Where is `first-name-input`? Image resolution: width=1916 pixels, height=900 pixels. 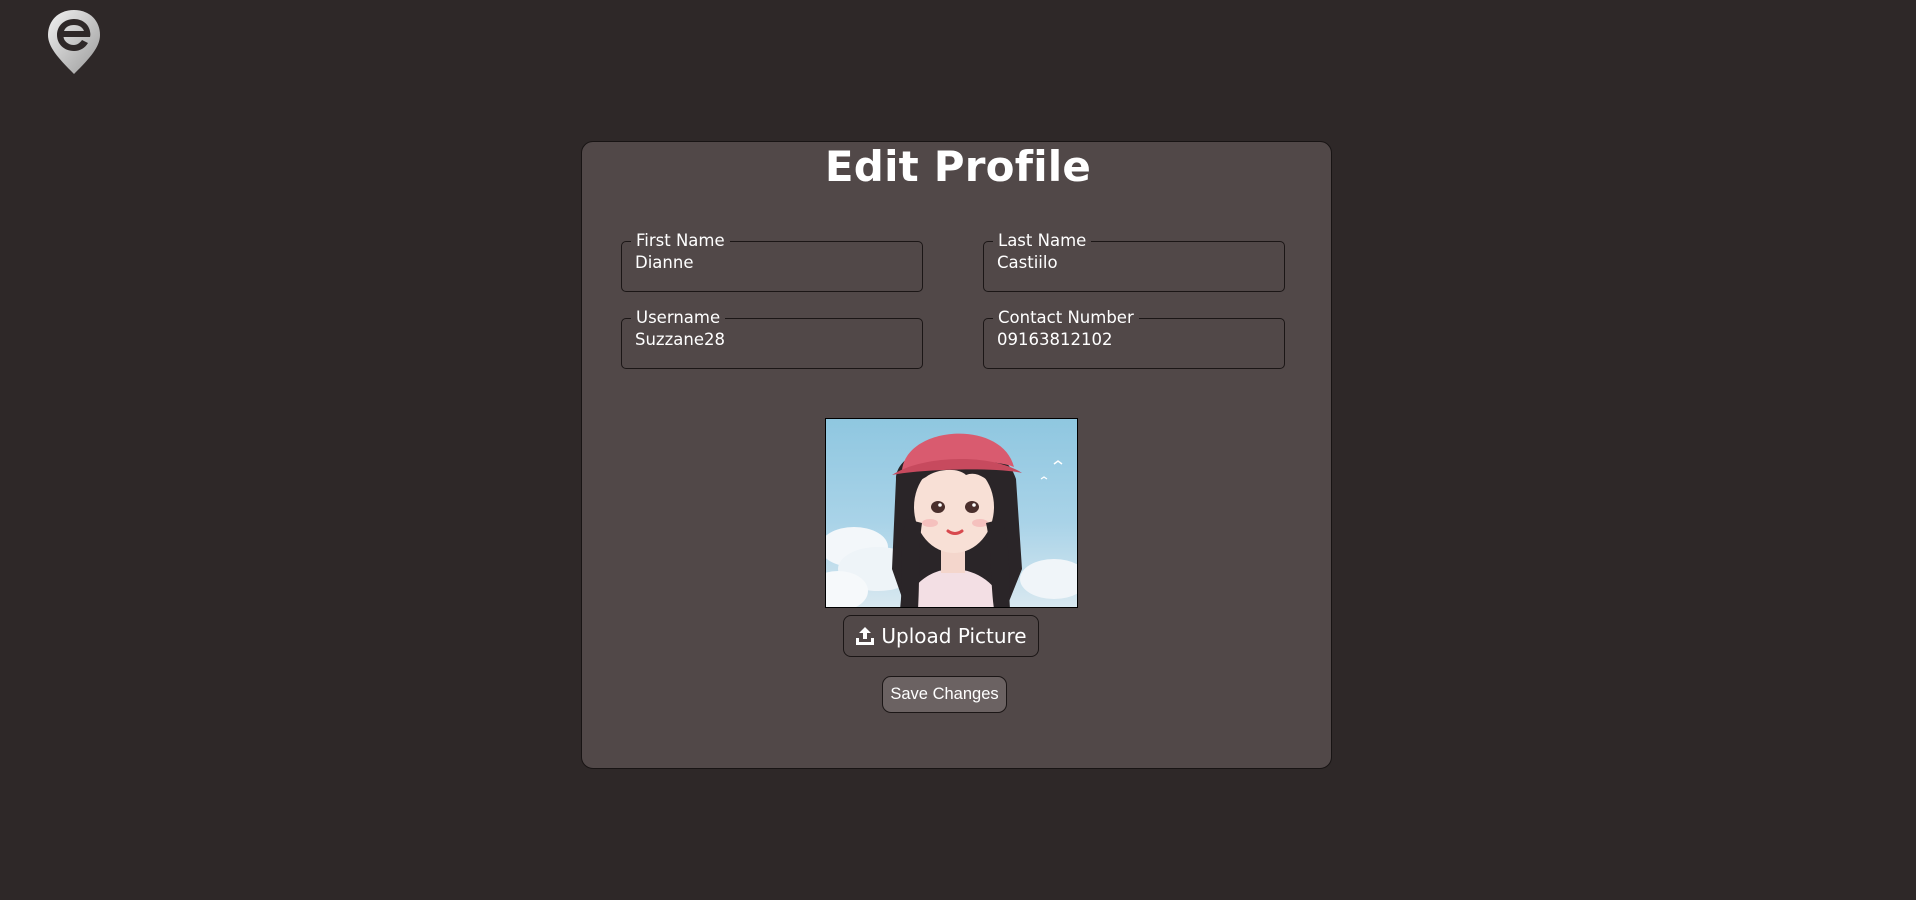 first-name-input is located at coordinates (772, 261).